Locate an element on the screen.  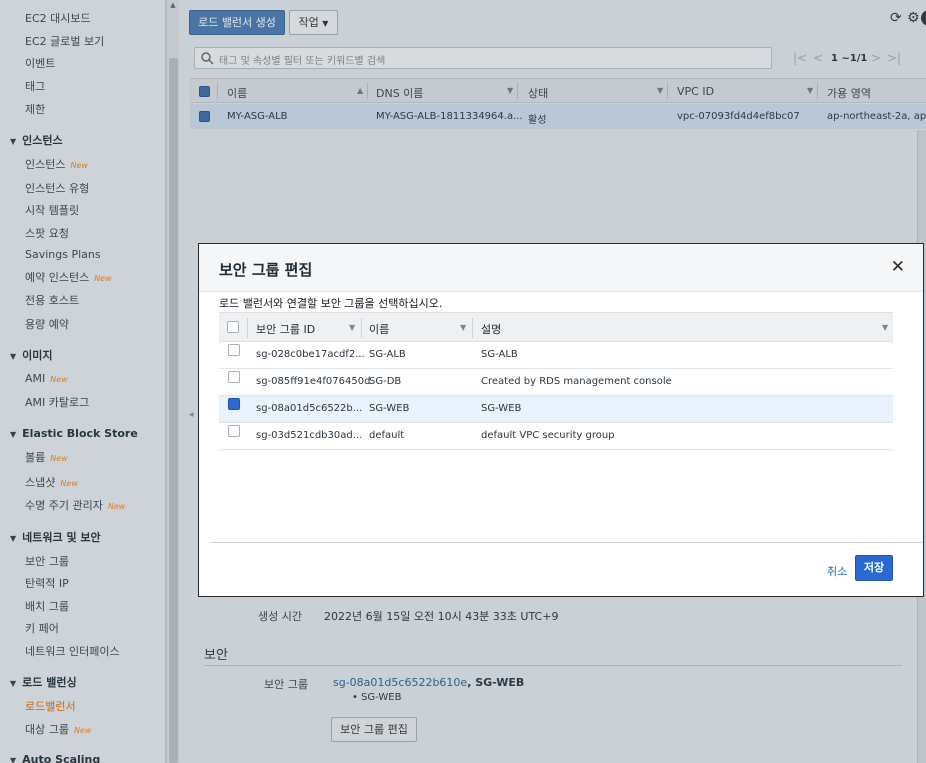
sg-name: default is located at coordinates (387, 435).